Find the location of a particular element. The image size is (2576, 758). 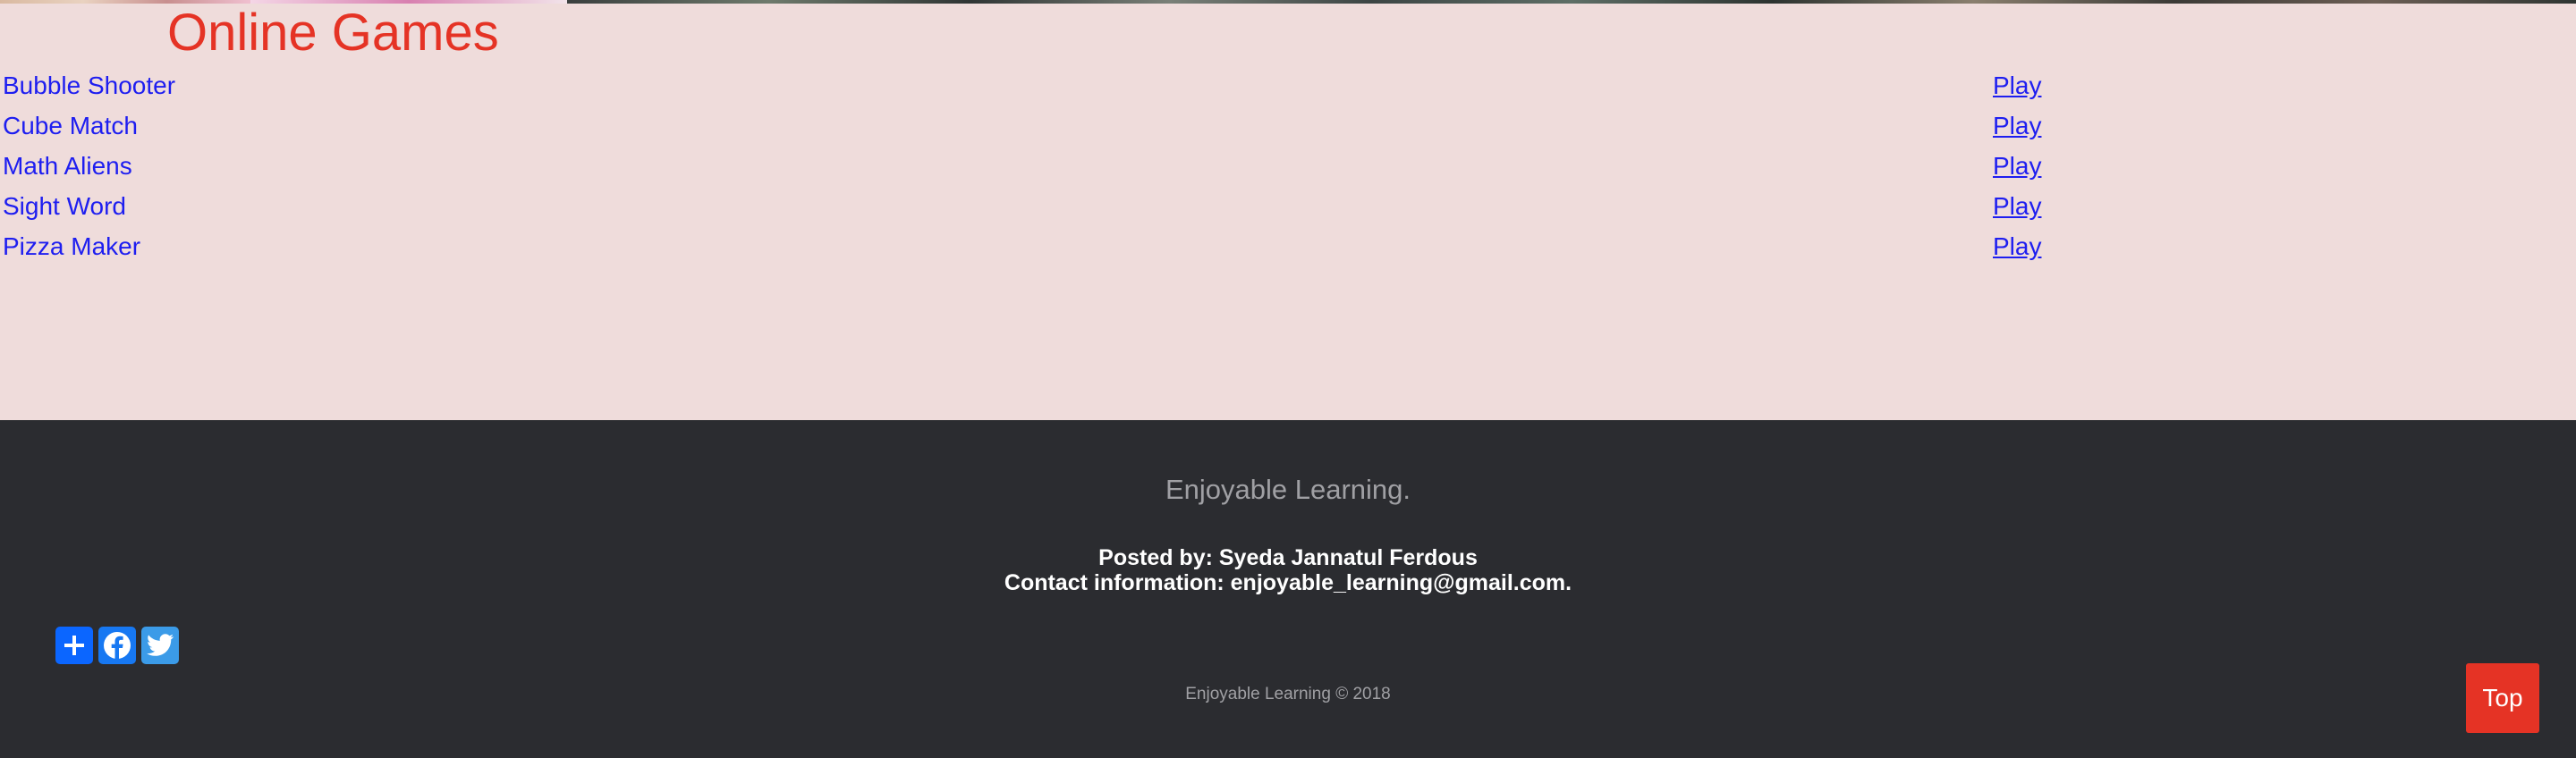

posted-by: Posted by: Syeda Jannatul Ferdous is located at coordinates (1288, 557).